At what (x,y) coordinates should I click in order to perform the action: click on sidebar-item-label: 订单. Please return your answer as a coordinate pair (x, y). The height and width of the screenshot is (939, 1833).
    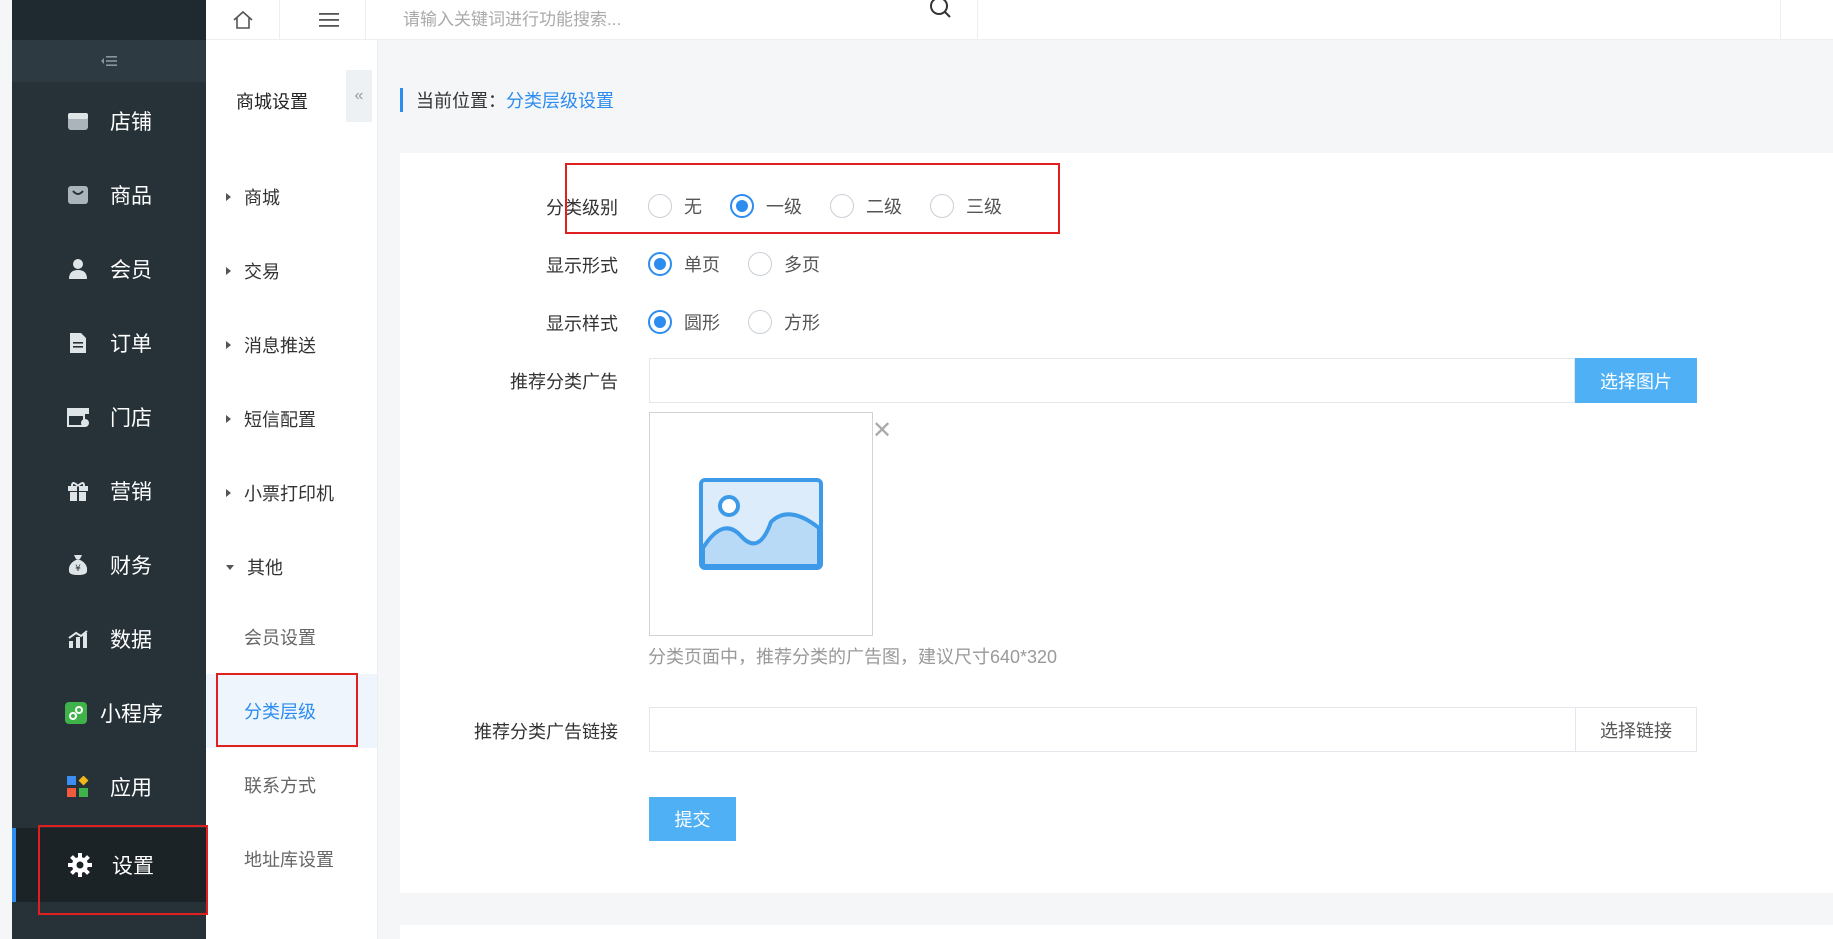
    Looking at the image, I should click on (131, 344).